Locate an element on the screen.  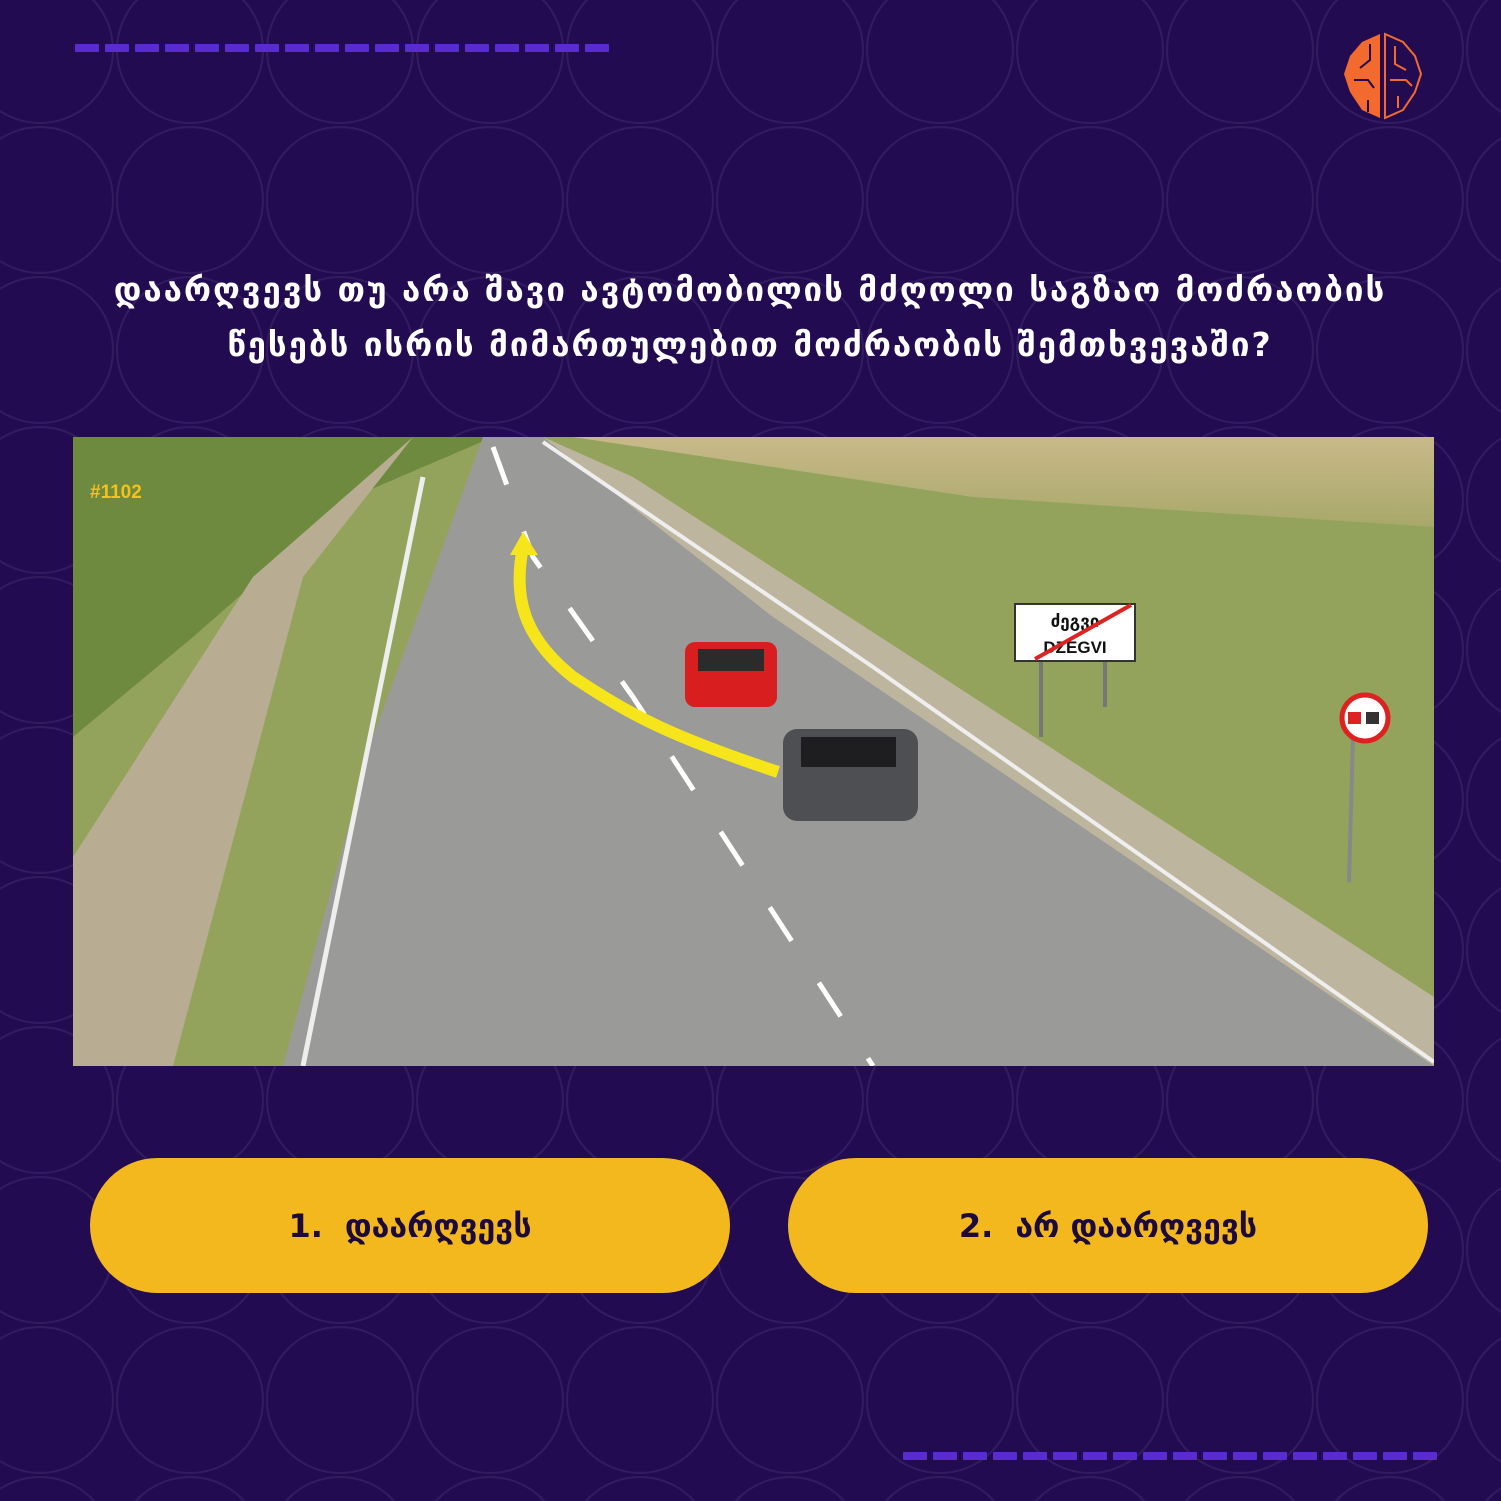
answer-option-1: 1. დაარღვევს is located at coordinates (410, 1225).